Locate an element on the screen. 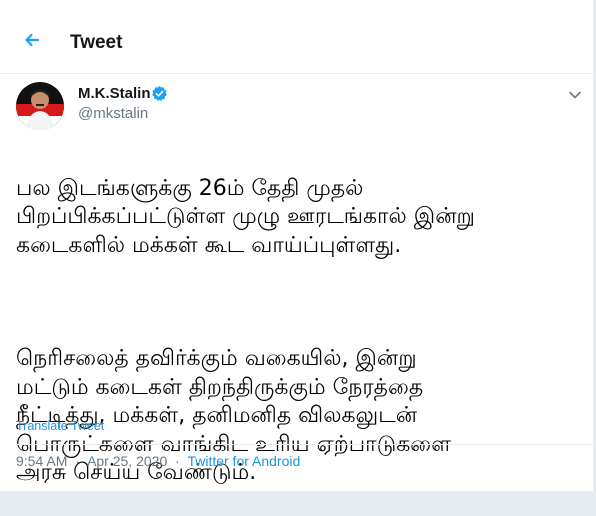  translate-tweet-link: Translate Tweet is located at coordinates (60, 426).